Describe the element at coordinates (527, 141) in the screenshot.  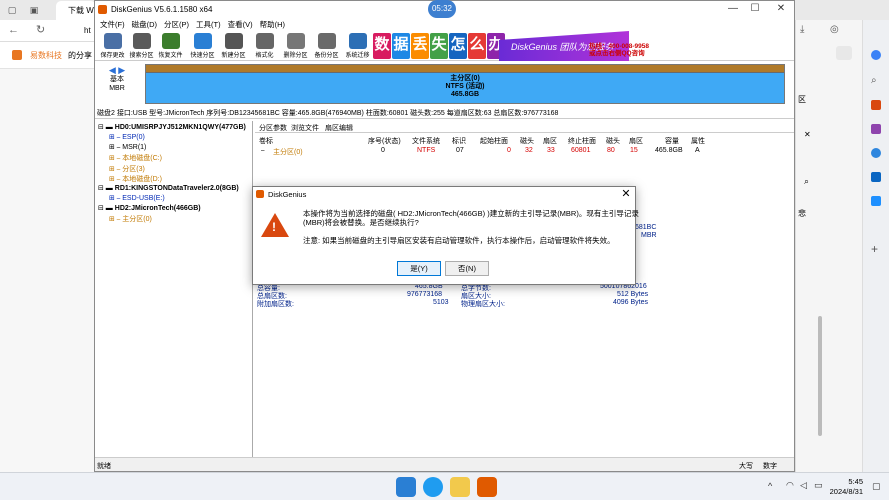
I see `col-head: 磁头` at that location.